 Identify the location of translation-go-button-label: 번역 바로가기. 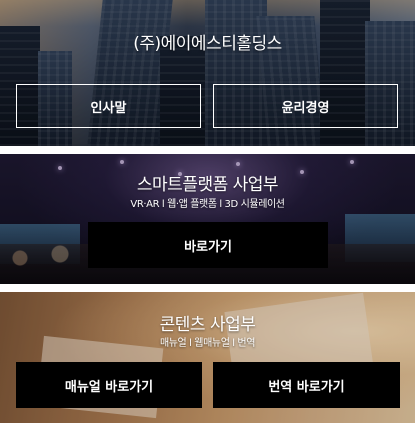
(306, 387).